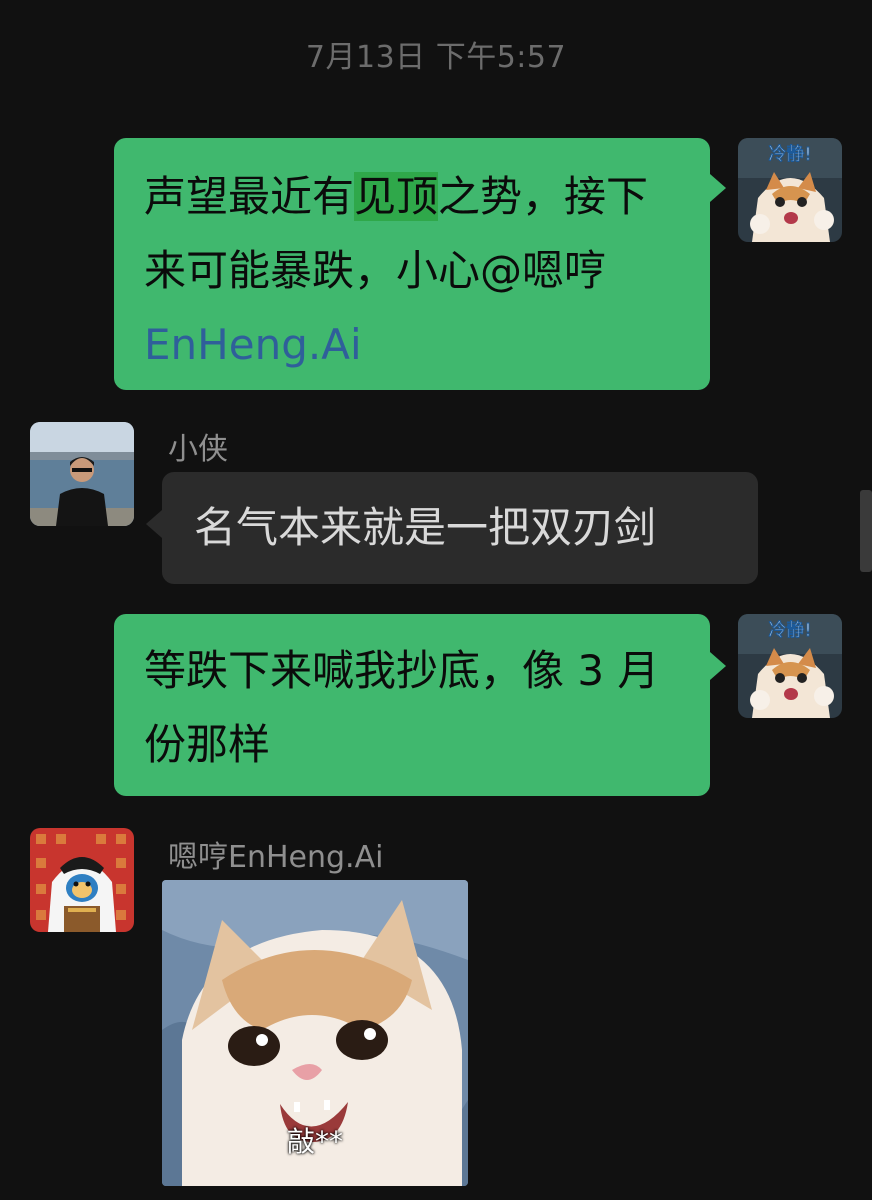 This screenshot has height=1200, width=872. Describe the element at coordinates (412, 264) in the screenshot. I see `message-bubble-outgoing: 声望最近有见顶之势，接下来可能暴跌，小心@嗯哼EnHeng.Ai` at that location.